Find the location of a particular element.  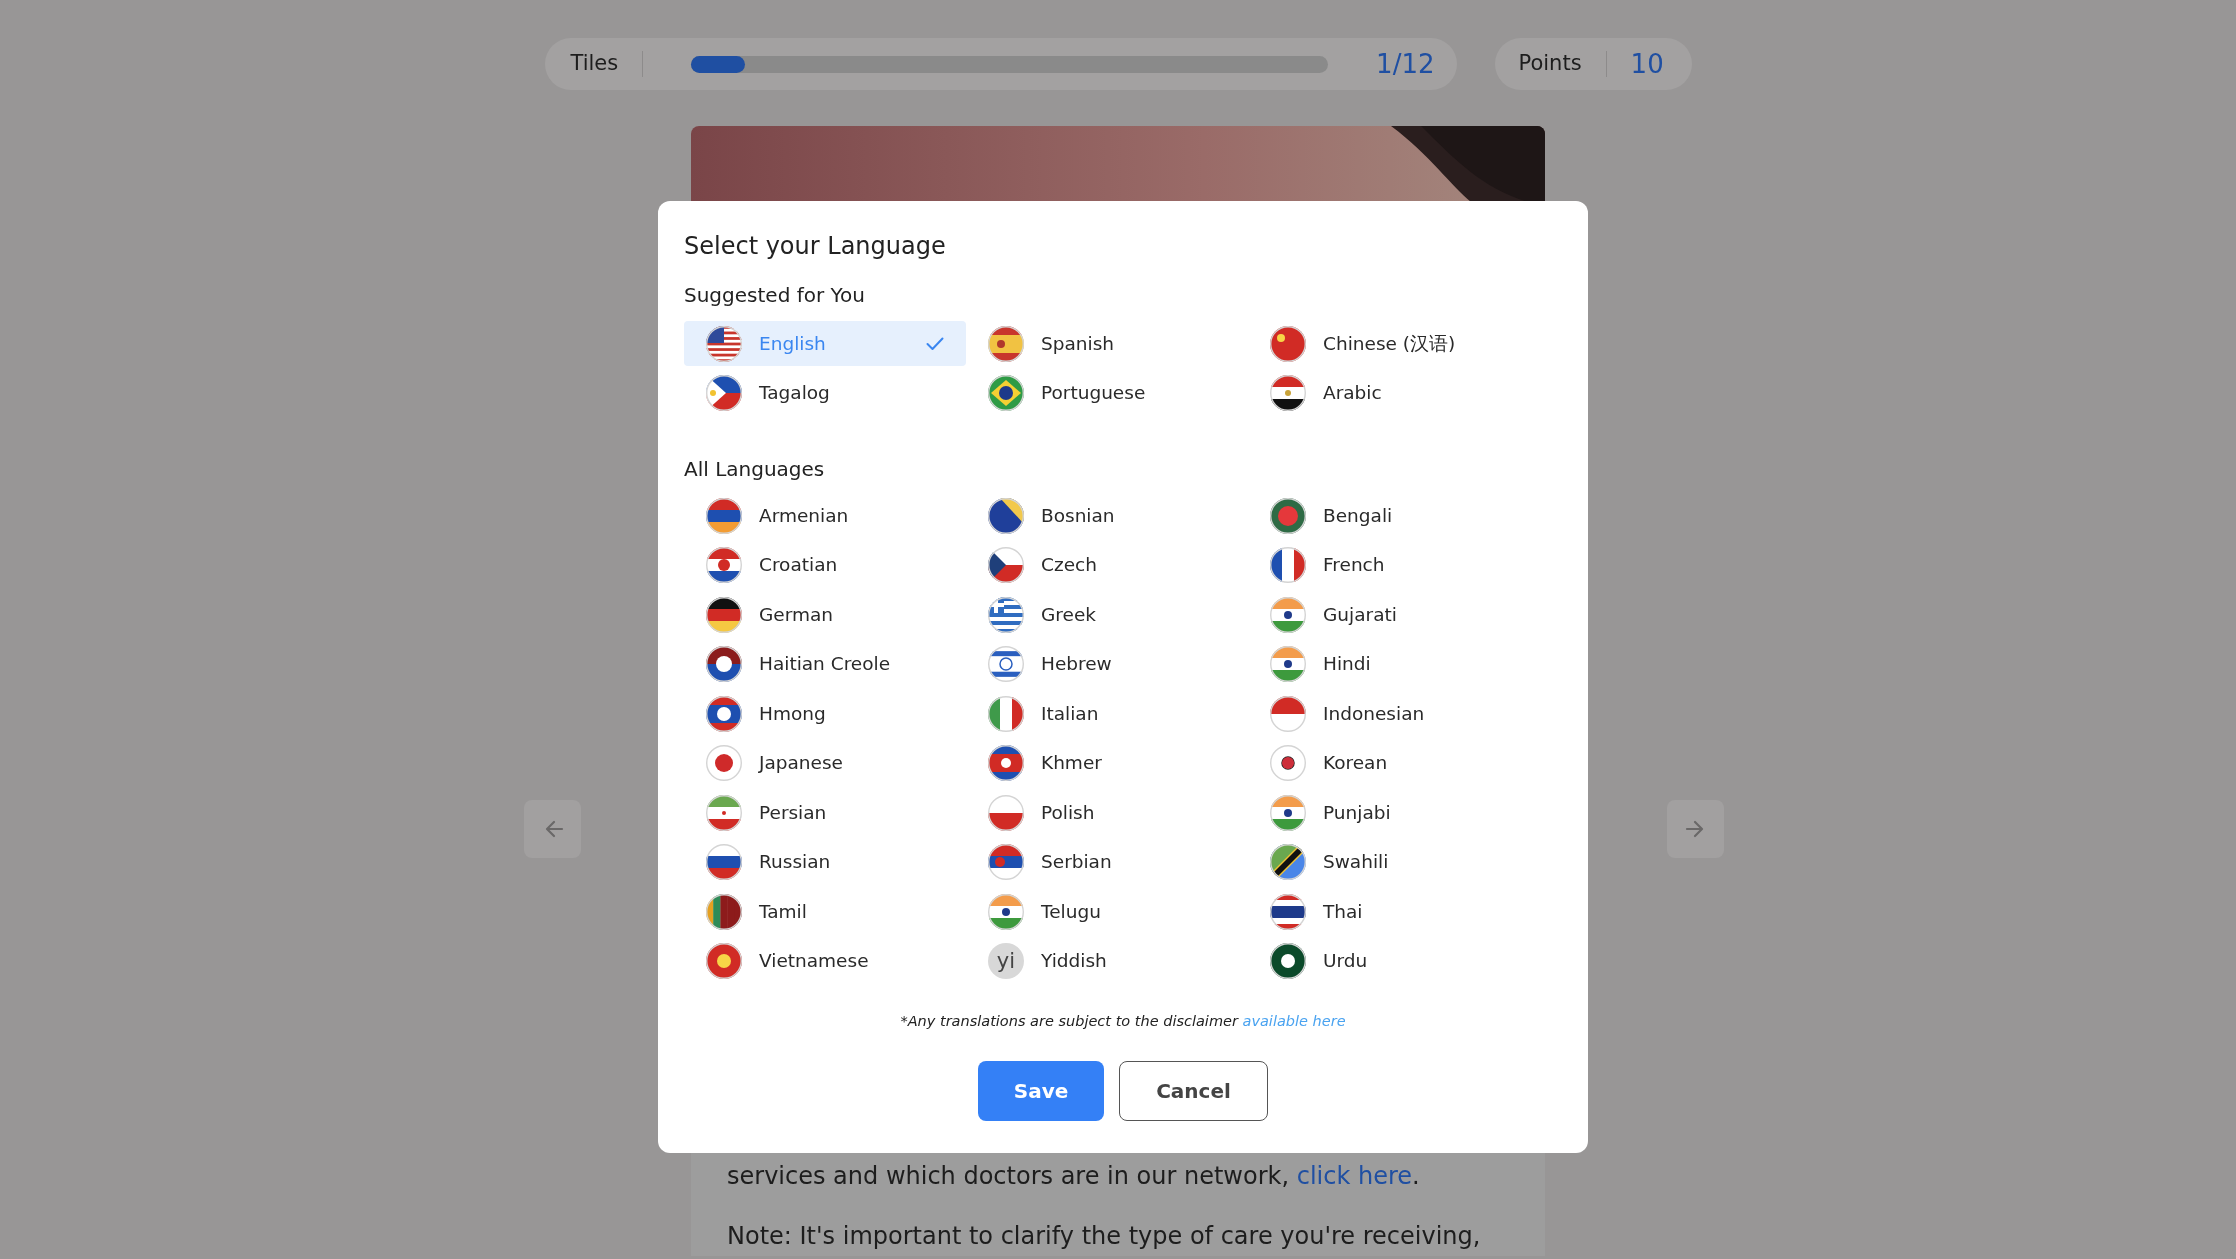

language-option: Armenian is located at coordinates (825, 515).